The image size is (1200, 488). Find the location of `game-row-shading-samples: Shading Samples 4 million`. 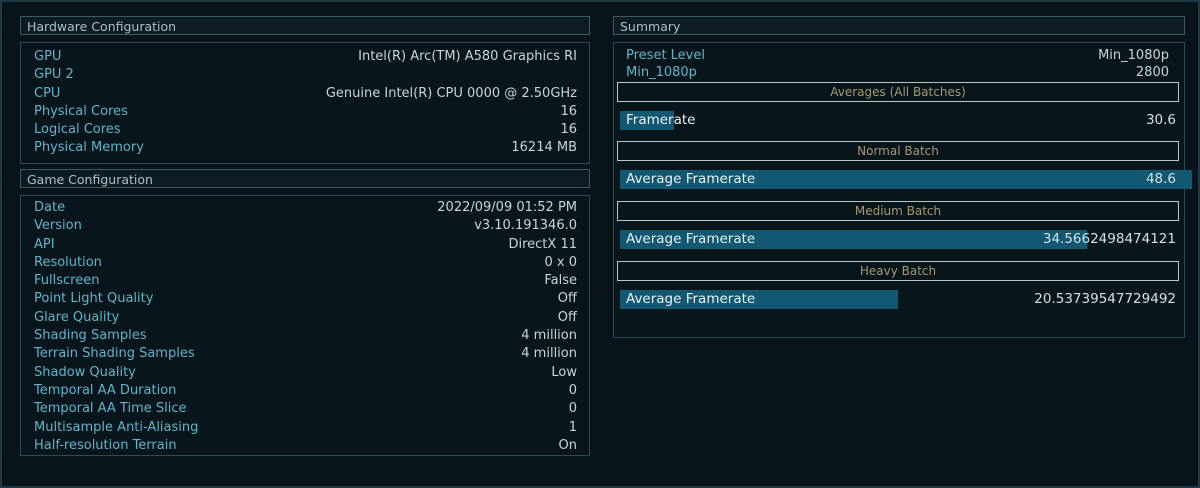

game-row-shading-samples: Shading Samples 4 million is located at coordinates (305, 336).